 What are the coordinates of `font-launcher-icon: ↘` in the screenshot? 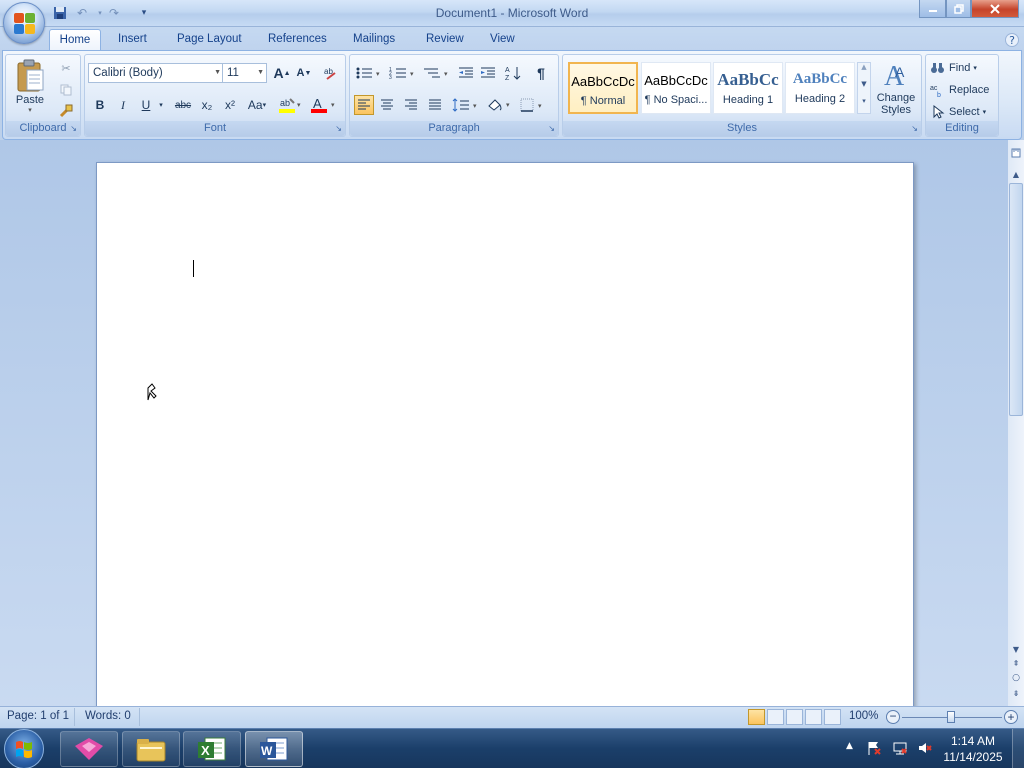 It's located at (338, 128).